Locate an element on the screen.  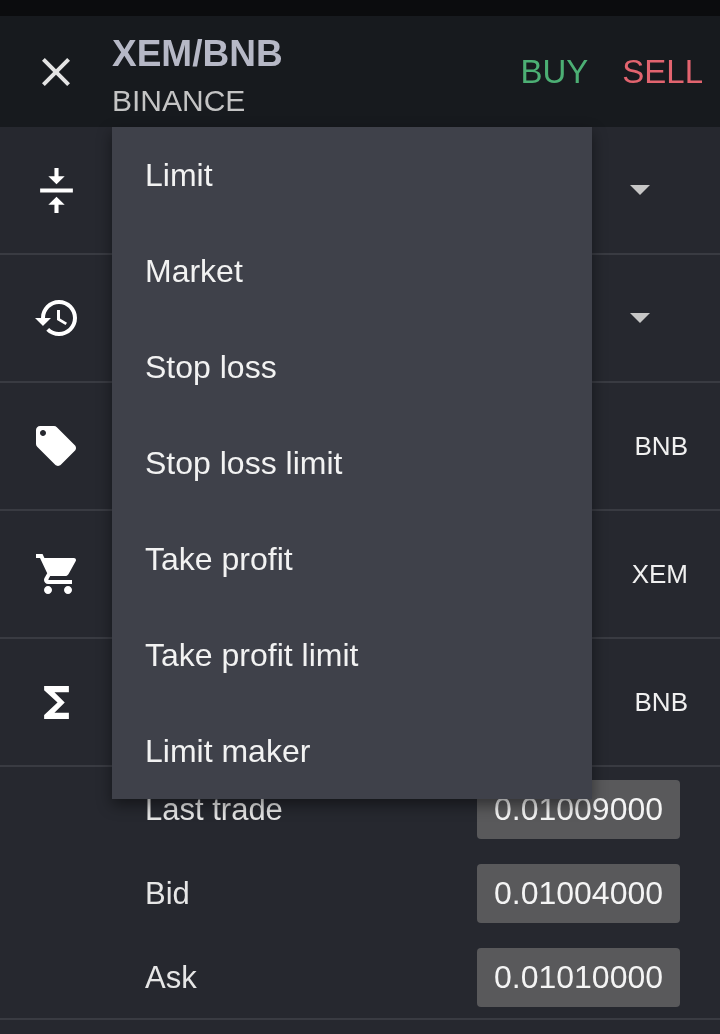
menu-item: Market is located at coordinates (352, 271).